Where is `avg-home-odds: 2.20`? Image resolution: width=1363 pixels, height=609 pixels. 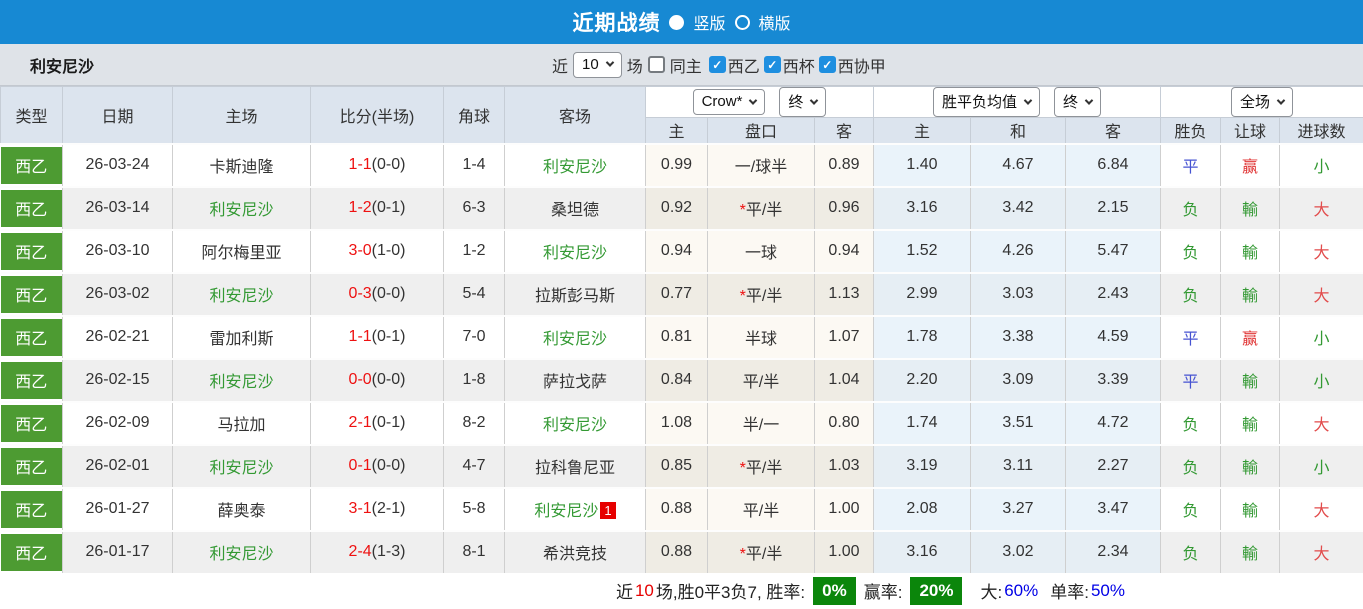 avg-home-odds: 2.20 is located at coordinates (922, 380).